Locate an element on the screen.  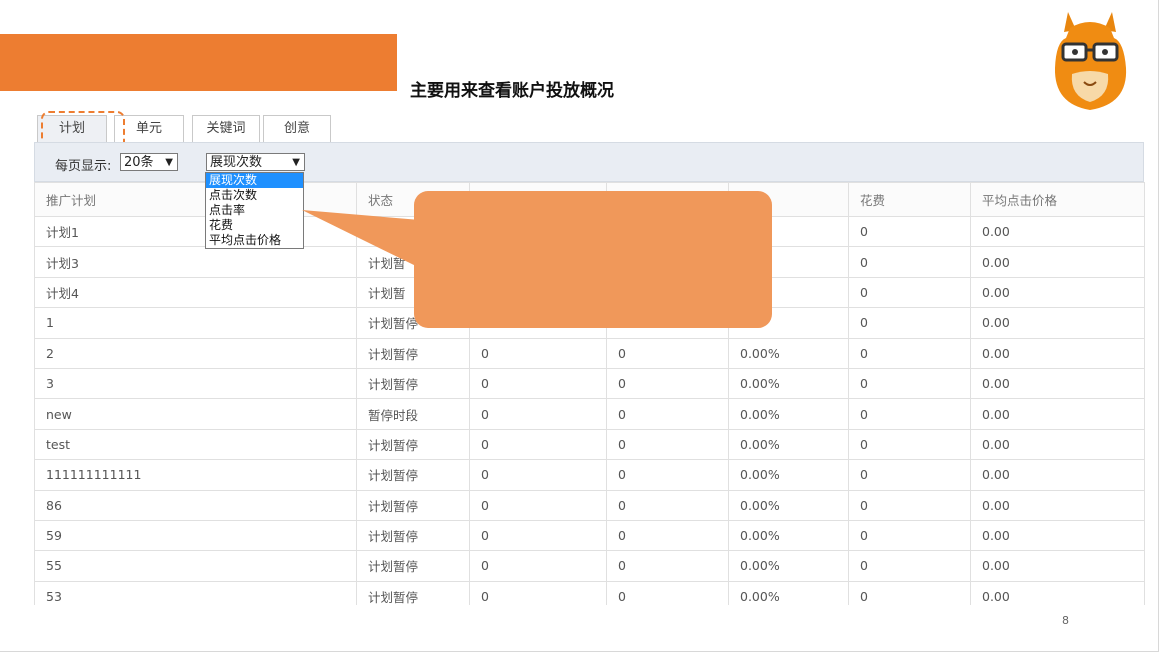
cell-campaign: 55 is located at coordinates (195, 566).